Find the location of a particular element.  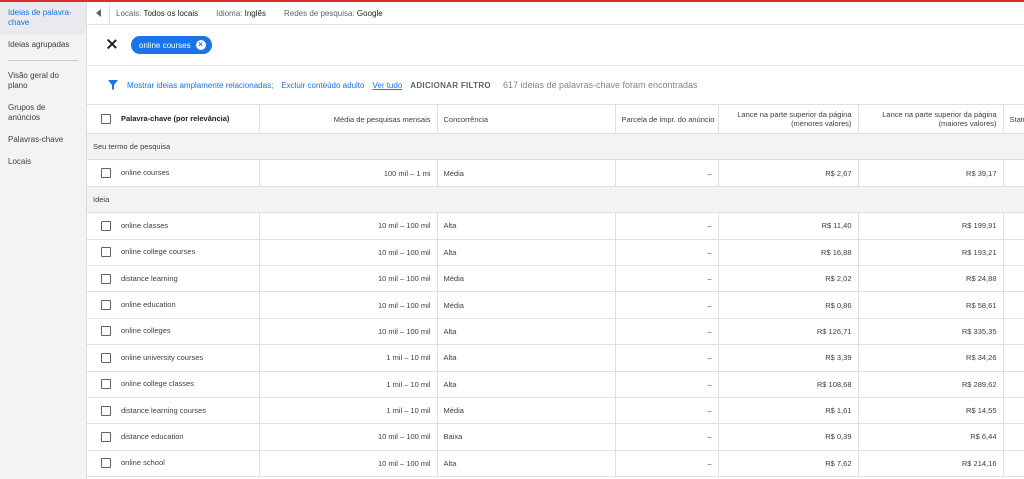

keyword-text: online college classes is located at coordinates (157, 384).